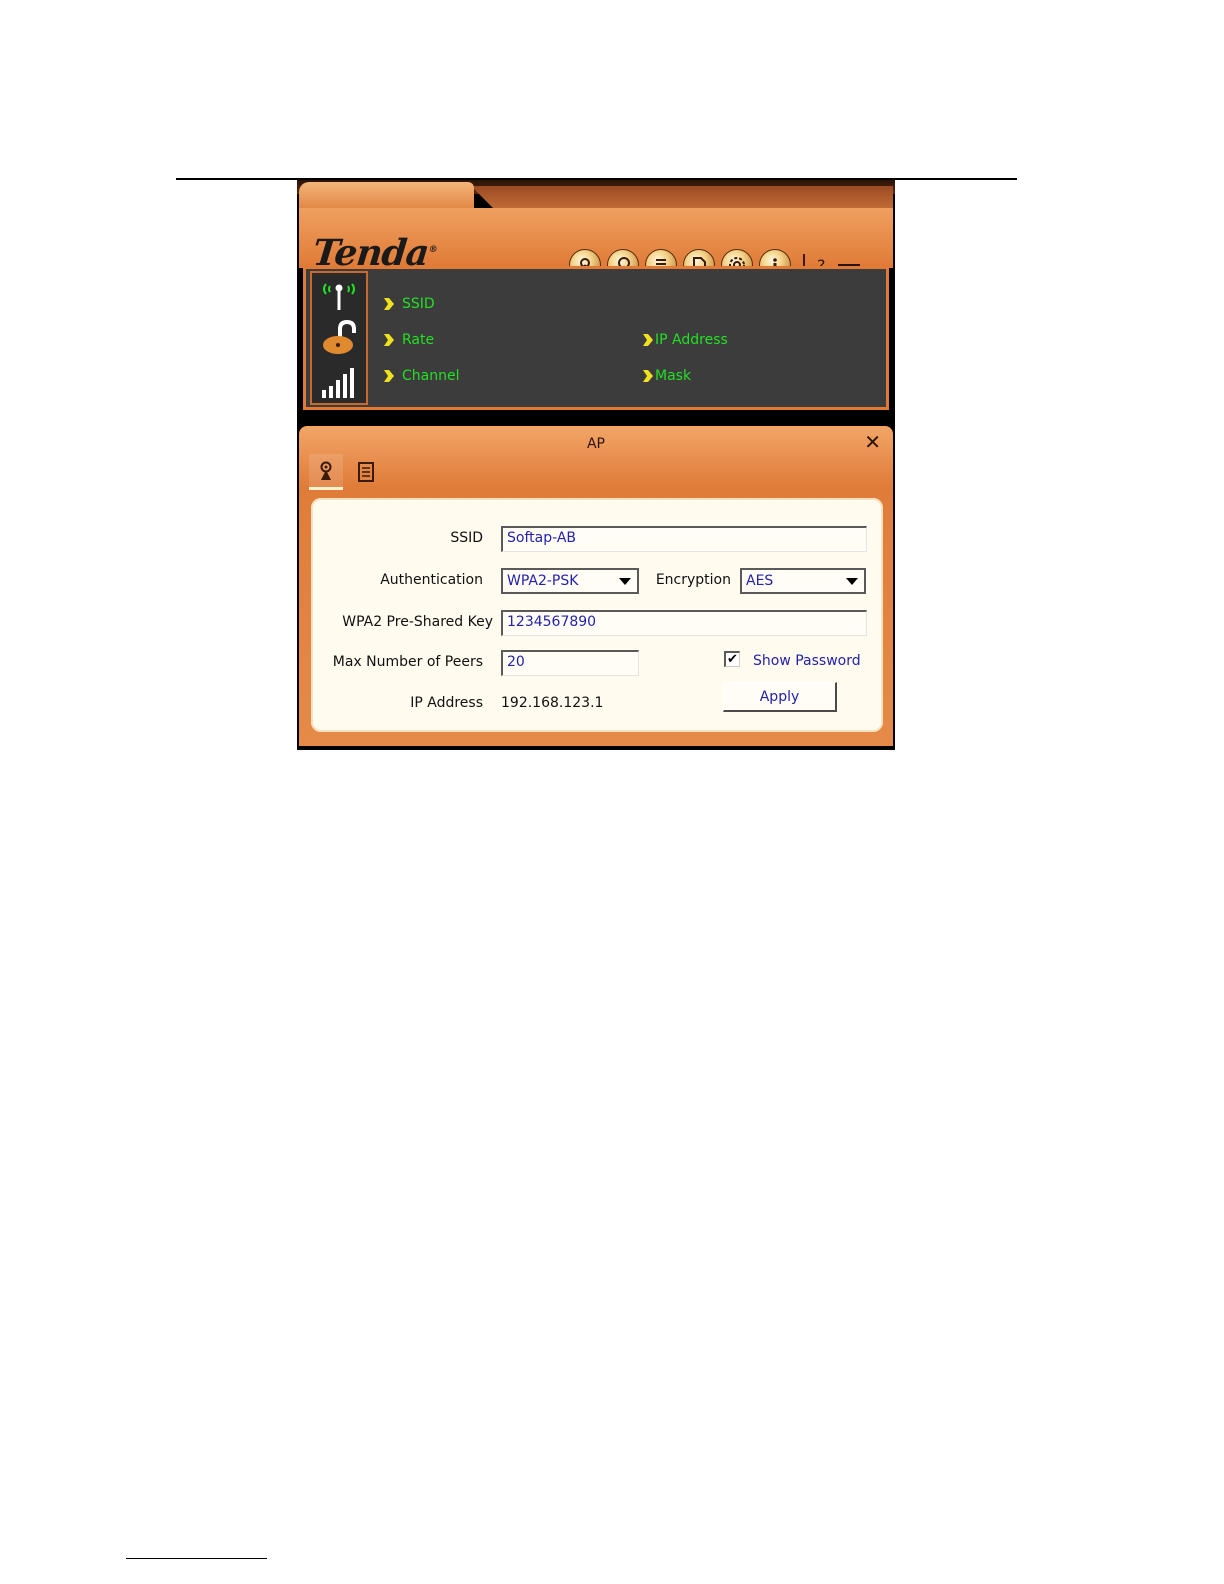  Describe the element at coordinates (691, 340) in the screenshot. I see `status-ip-label: IP Address` at that location.